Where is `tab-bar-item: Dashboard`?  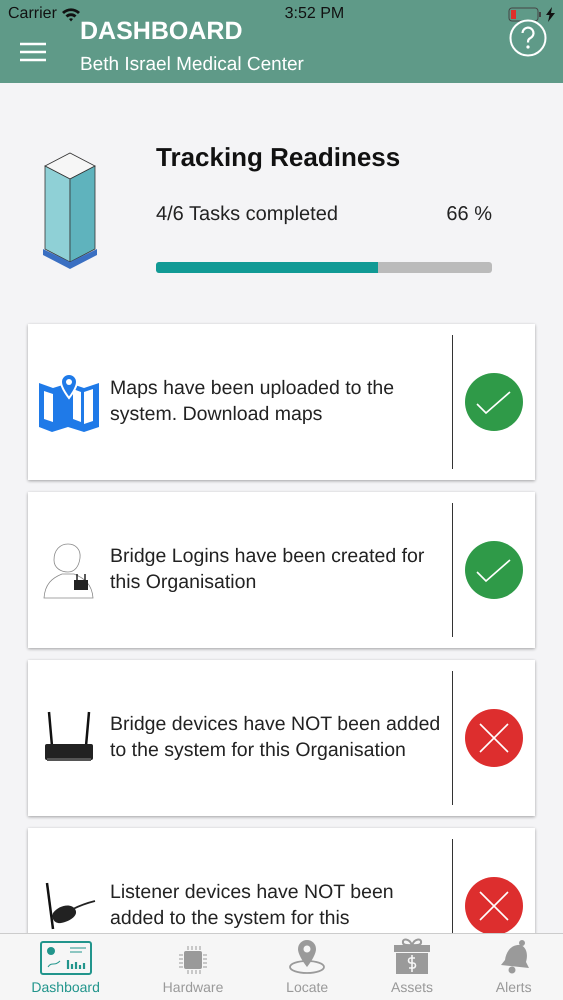
tab-bar-item: Dashboard is located at coordinates (65, 967).